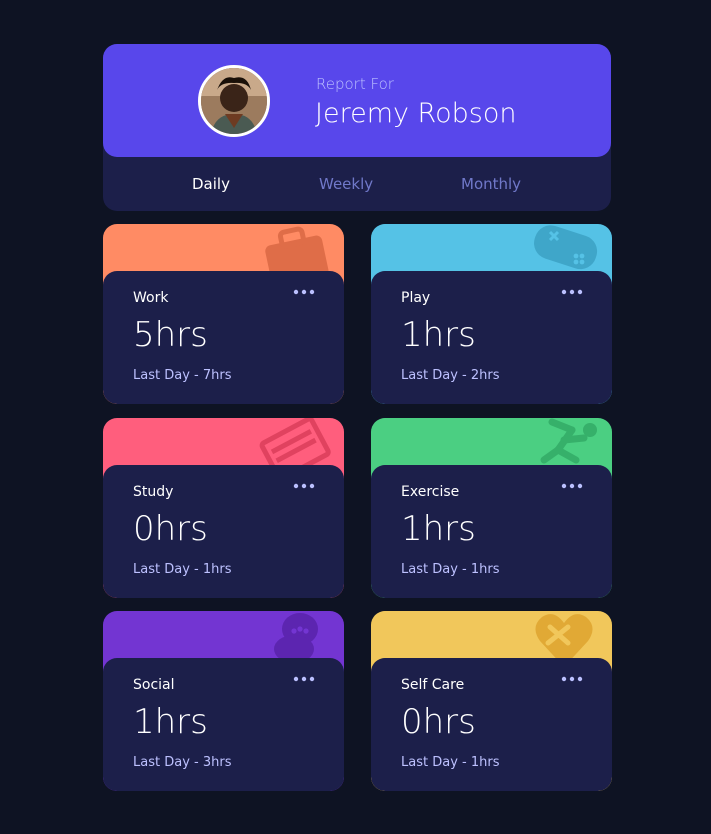 The image size is (711, 834). Describe the element at coordinates (416, 113) in the screenshot. I see `user-name: Jeremy Robson` at that location.